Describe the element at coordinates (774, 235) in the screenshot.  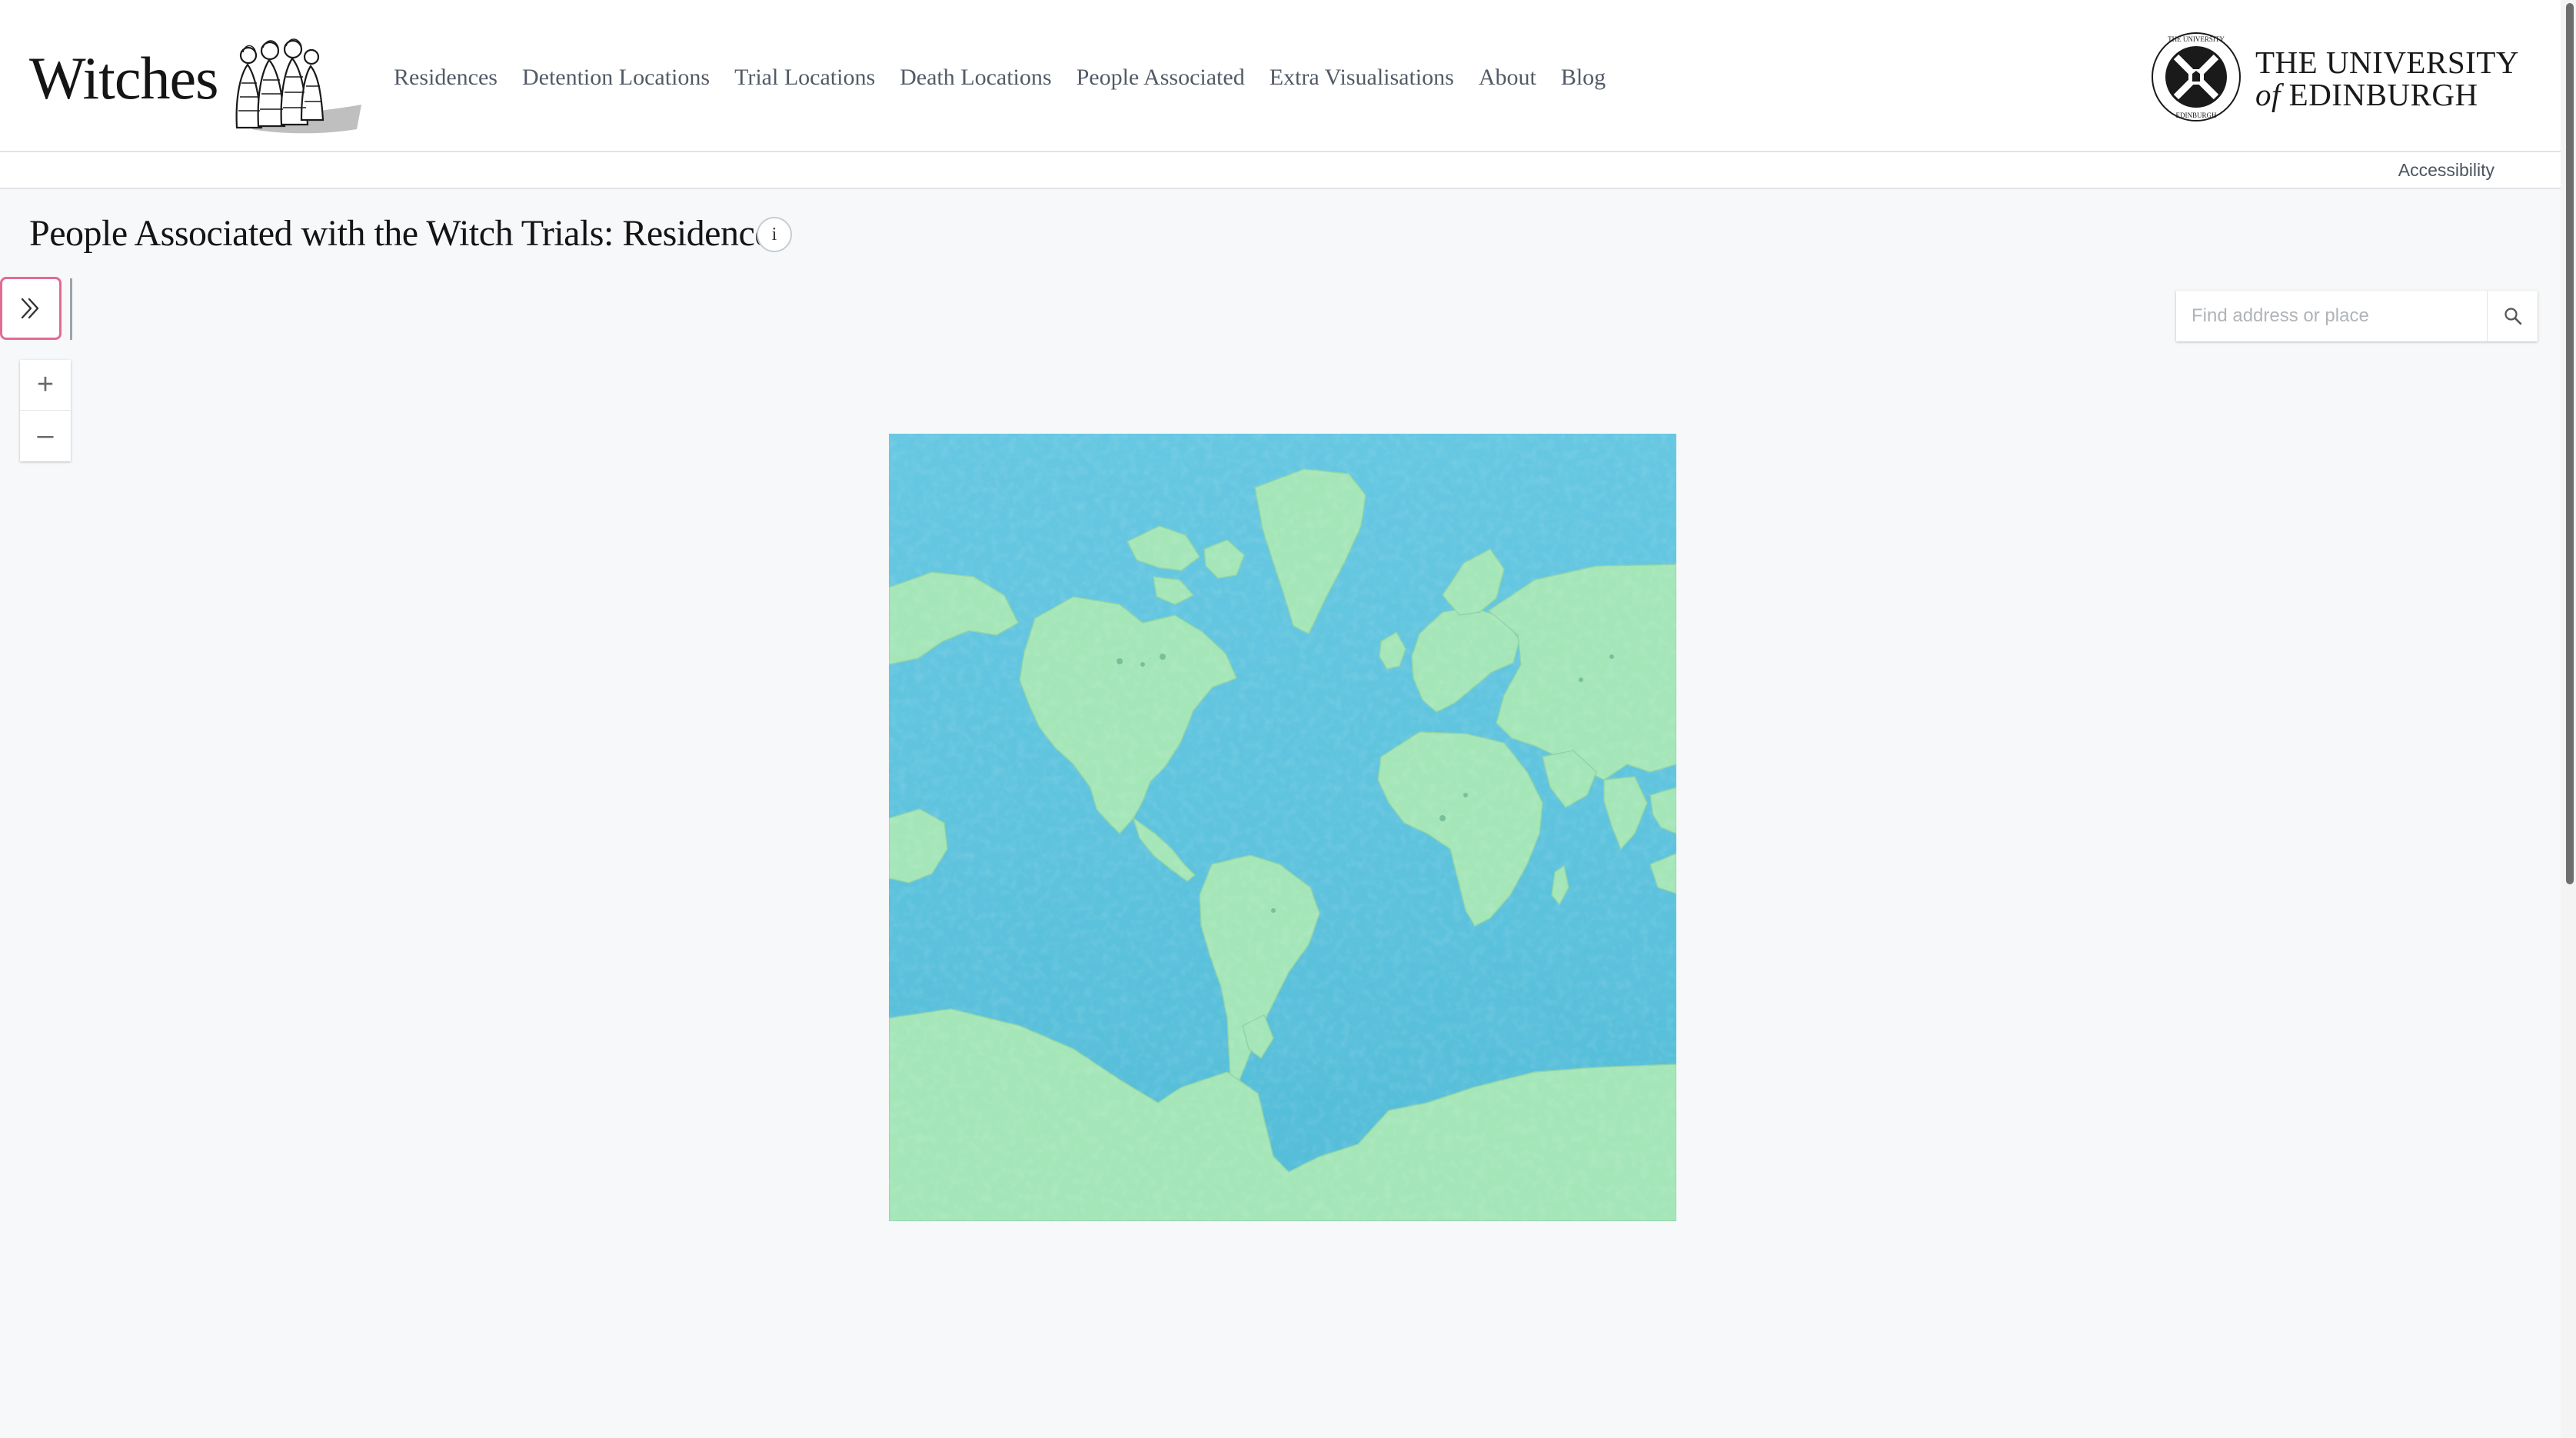
I see `info-button: i` at that location.